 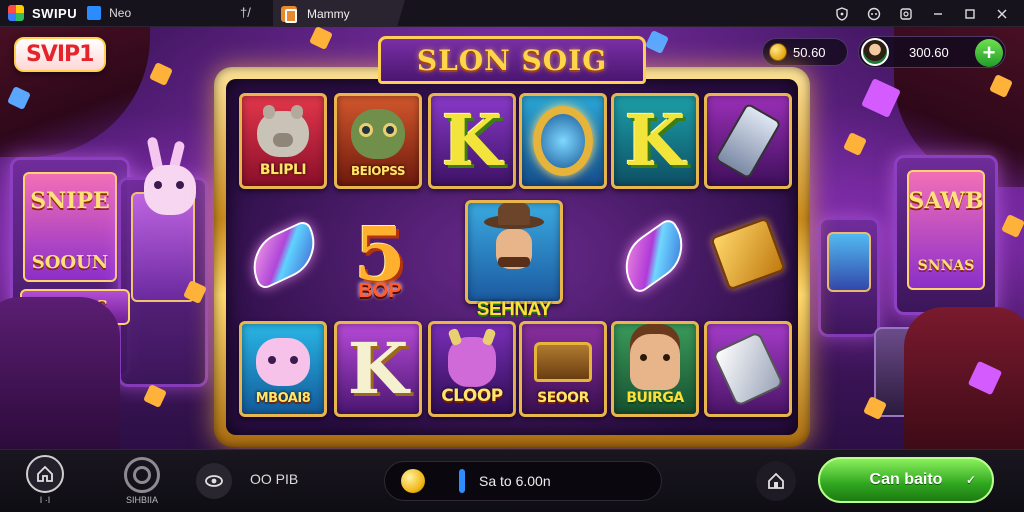 I want to click on bg-slot-machine-right: SAWB SNNAS, so click(x=946, y=235).